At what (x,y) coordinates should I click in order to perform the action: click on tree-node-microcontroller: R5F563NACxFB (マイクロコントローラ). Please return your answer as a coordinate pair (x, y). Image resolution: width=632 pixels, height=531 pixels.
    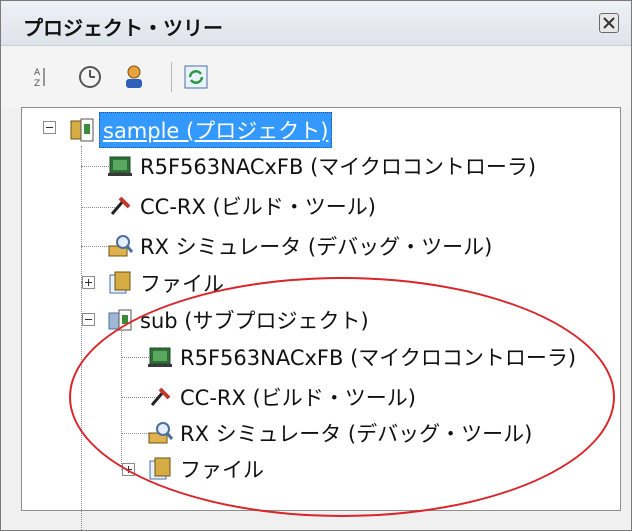
    Looking at the image, I should click on (321, 166).